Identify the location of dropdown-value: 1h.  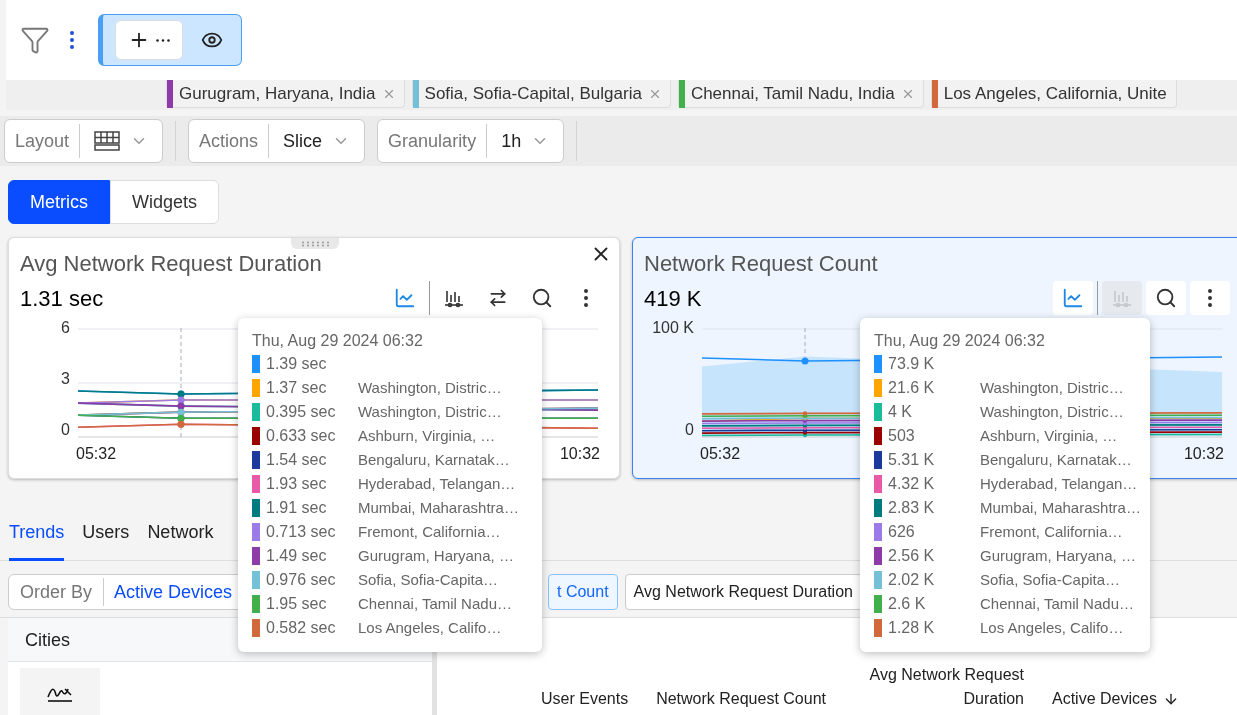
(511, 141).